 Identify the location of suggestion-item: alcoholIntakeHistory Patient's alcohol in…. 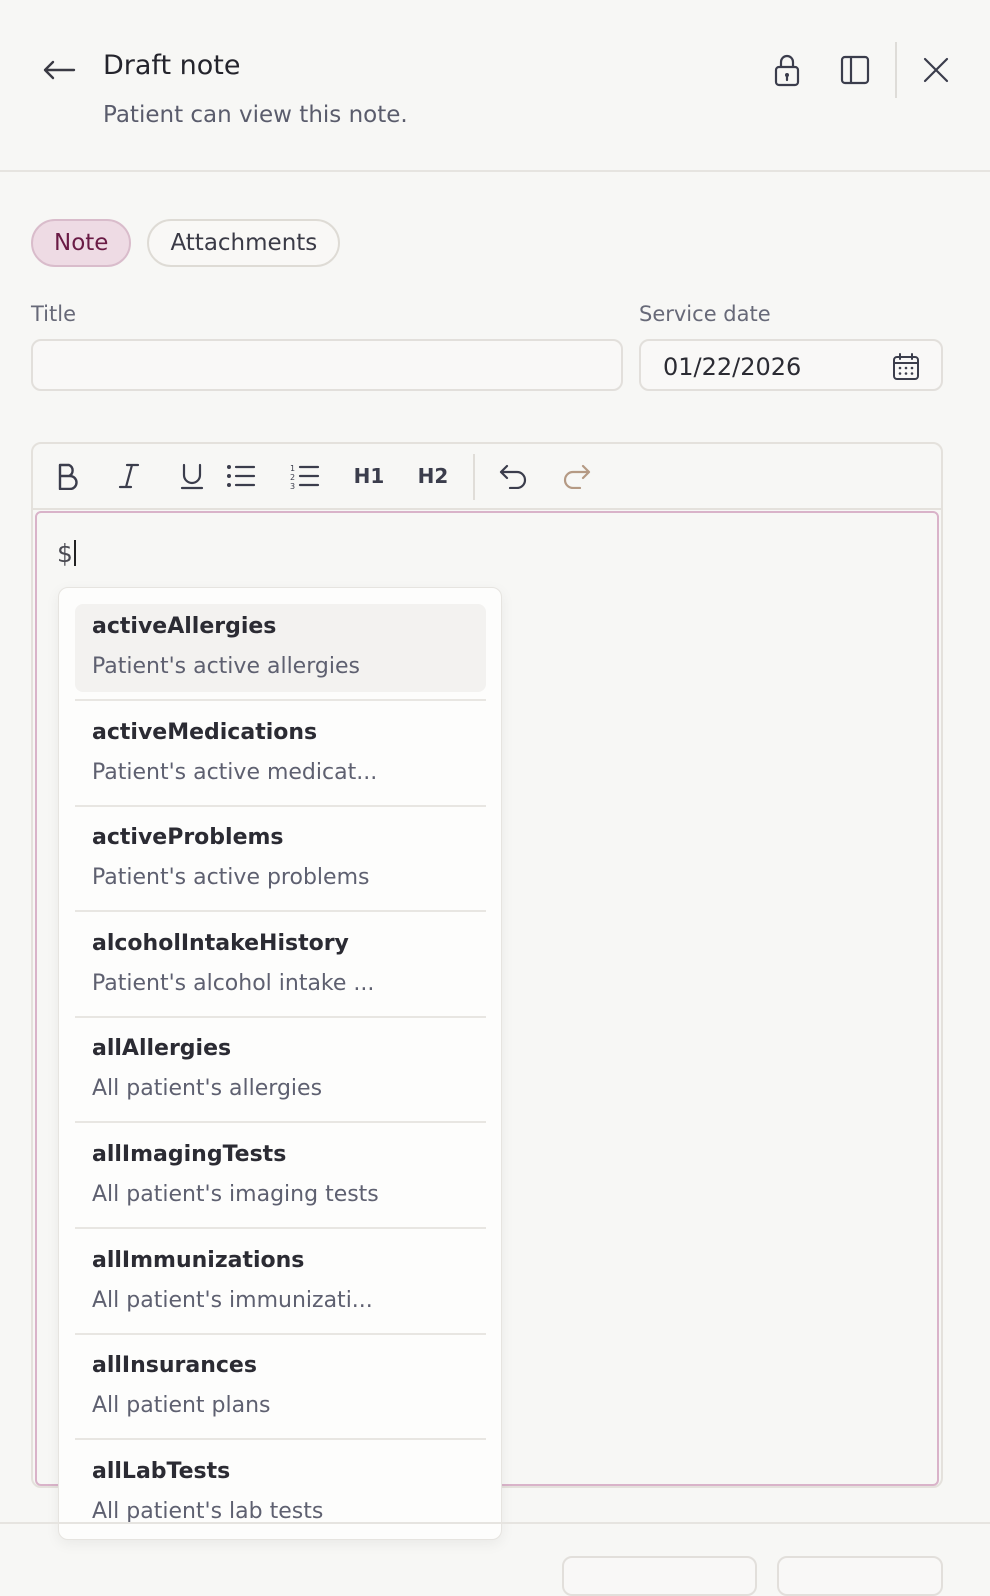
(280, 965).